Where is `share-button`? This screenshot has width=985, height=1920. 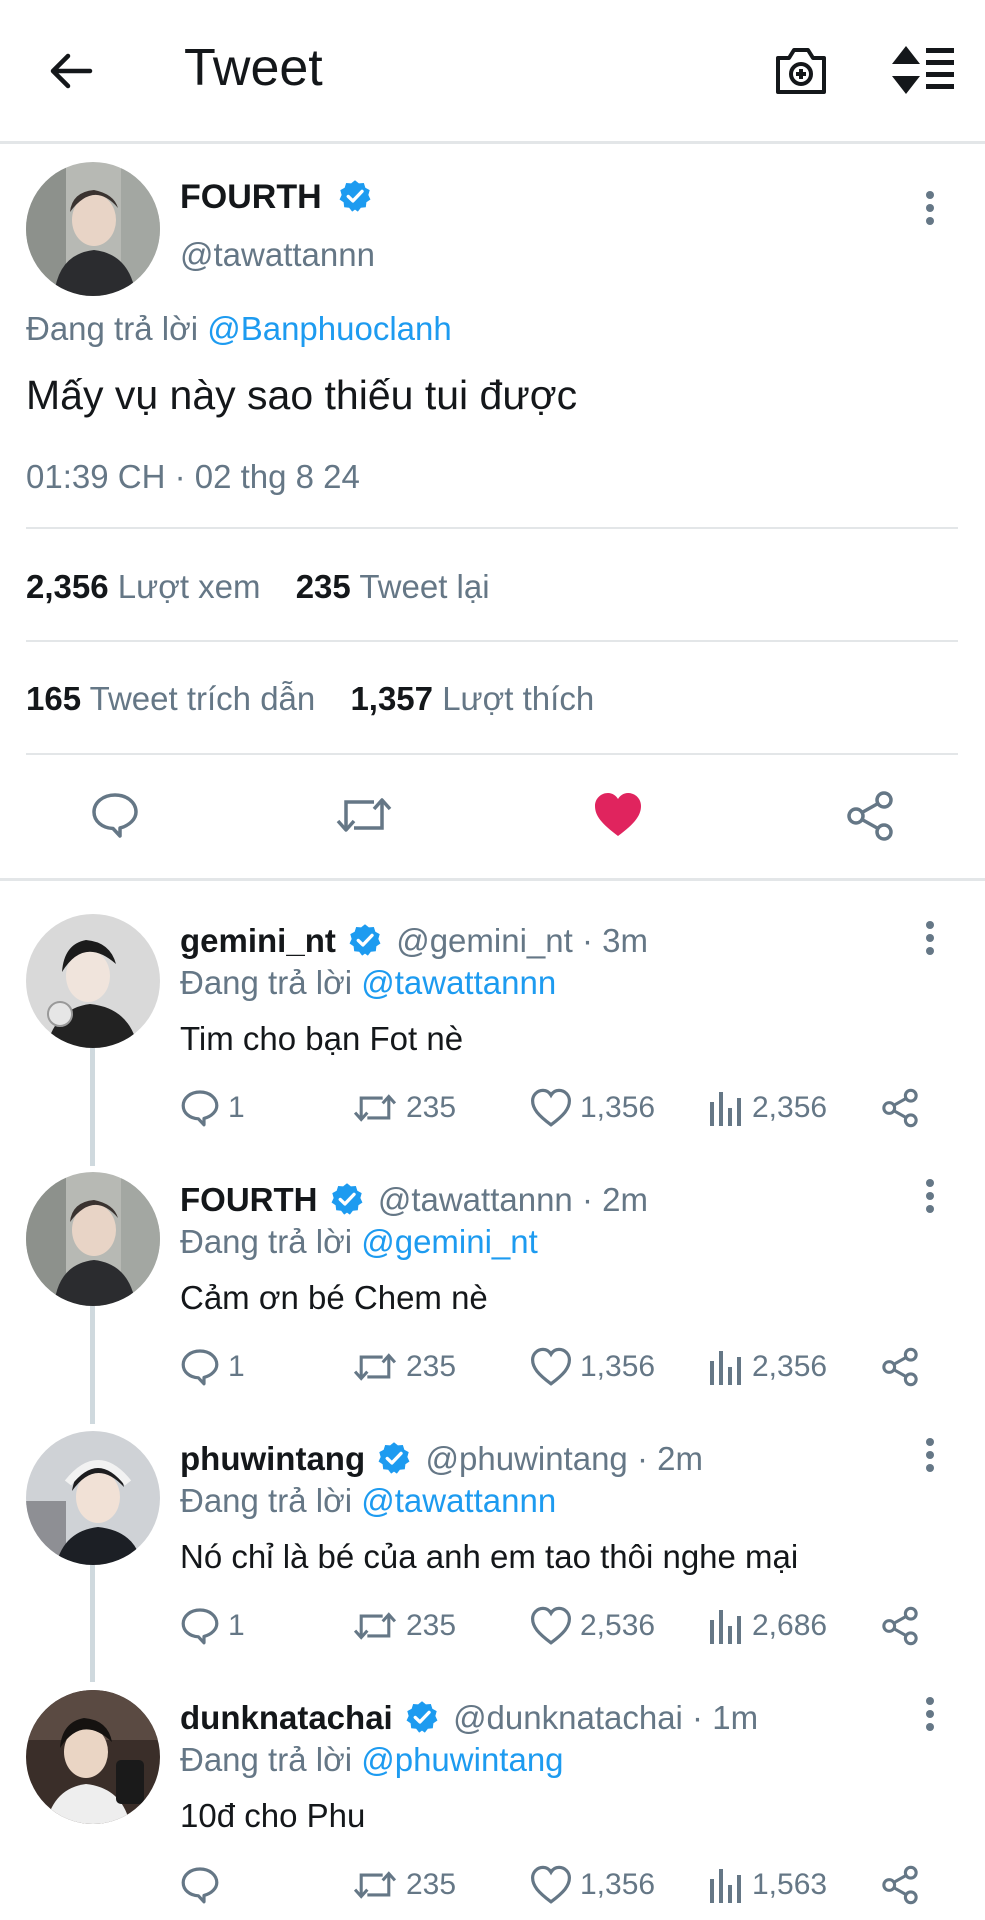
share-button is located at coordinates (870, 818).